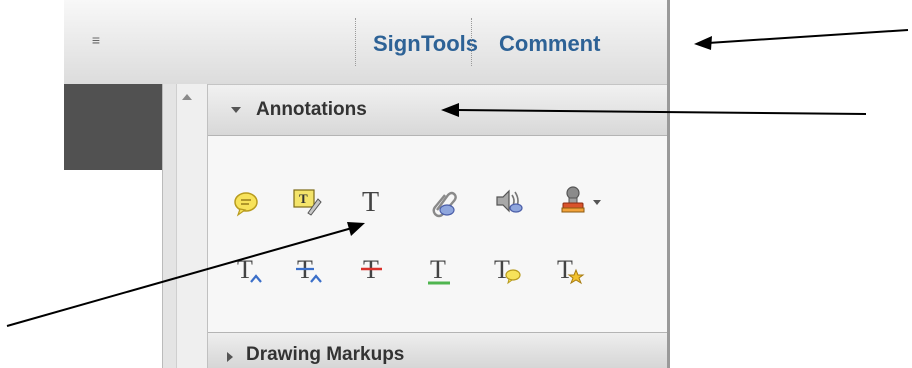  I want to click on replace-text-icon: T, so click(311, 271).